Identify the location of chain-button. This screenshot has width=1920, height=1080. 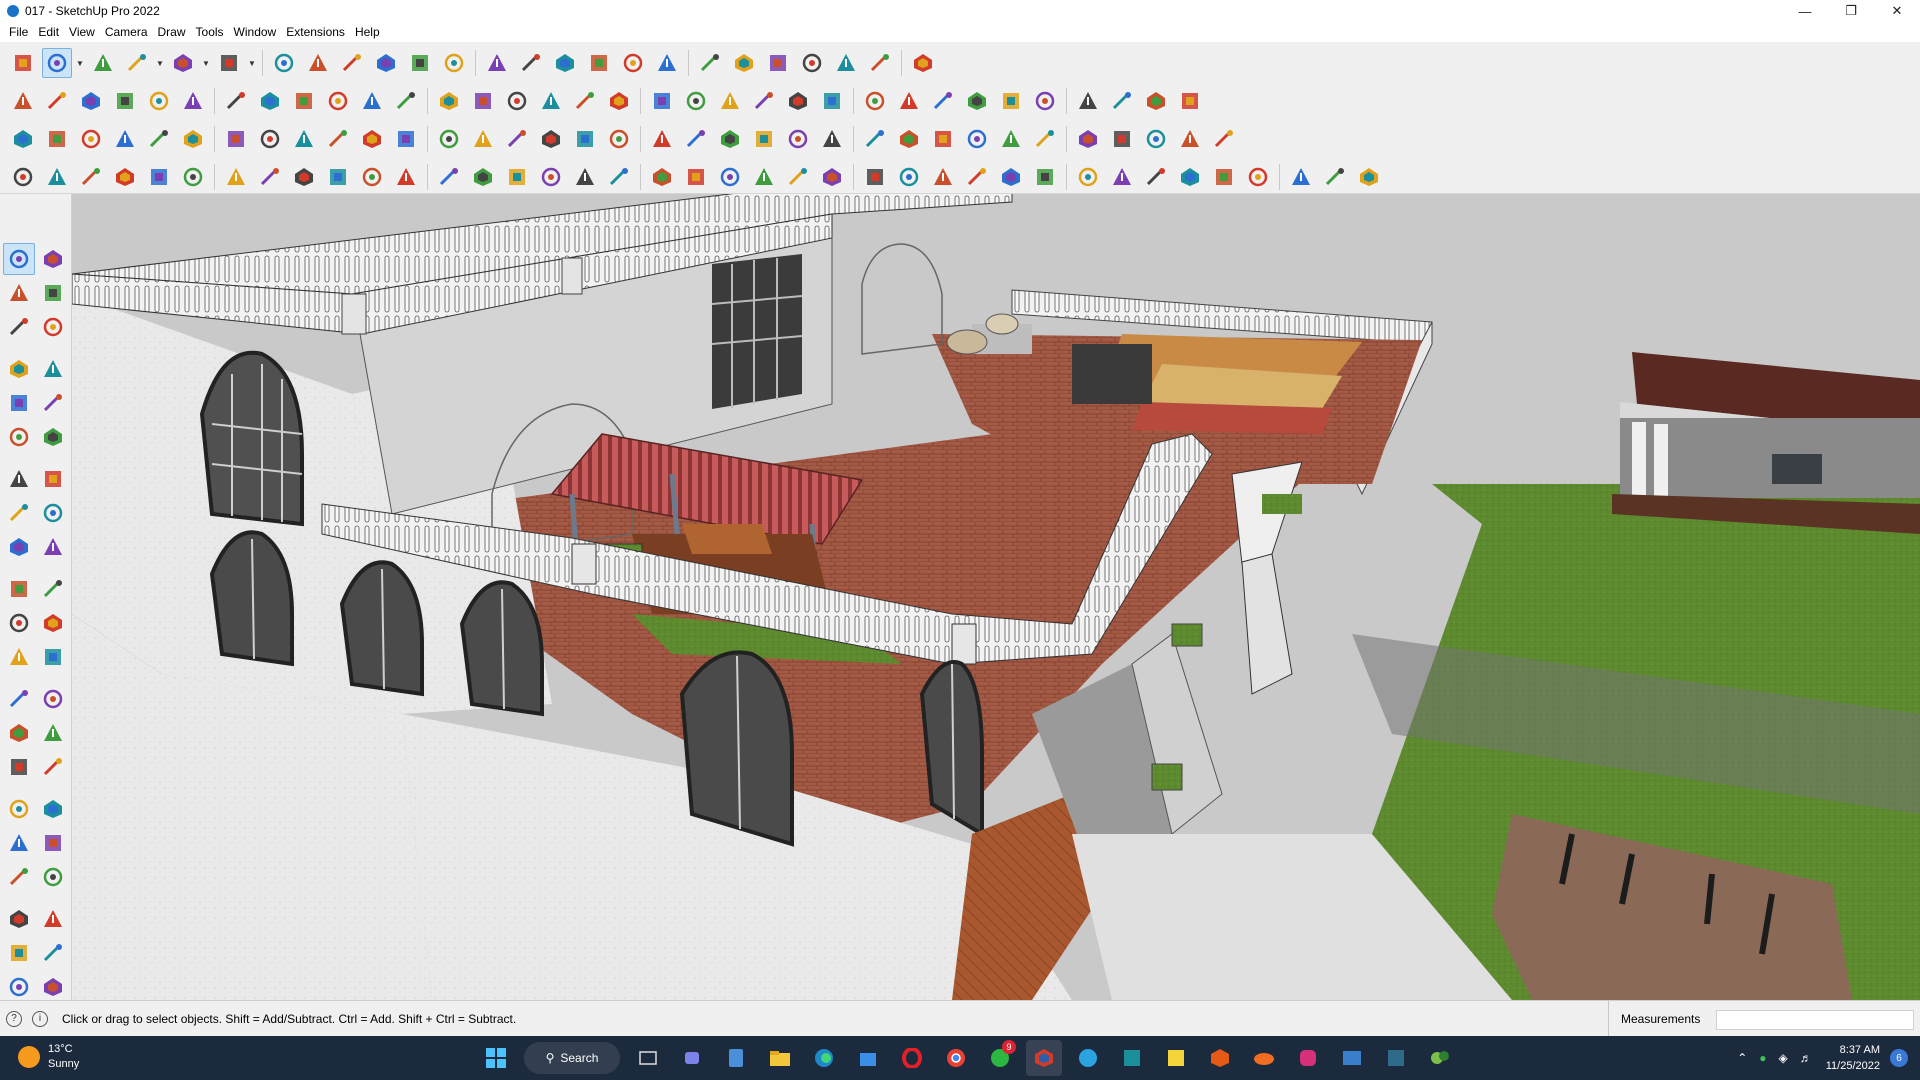
(406, 177).